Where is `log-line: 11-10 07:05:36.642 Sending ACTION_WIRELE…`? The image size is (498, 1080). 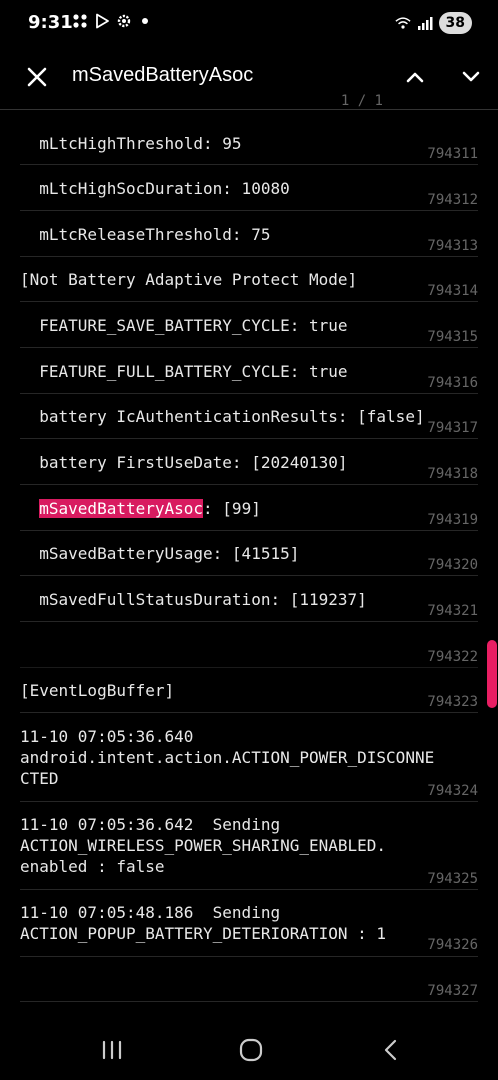 log-line: 11-10 07:05:36.642 Sending ACTION_WIRELE… is located at coordinates (249, 846).